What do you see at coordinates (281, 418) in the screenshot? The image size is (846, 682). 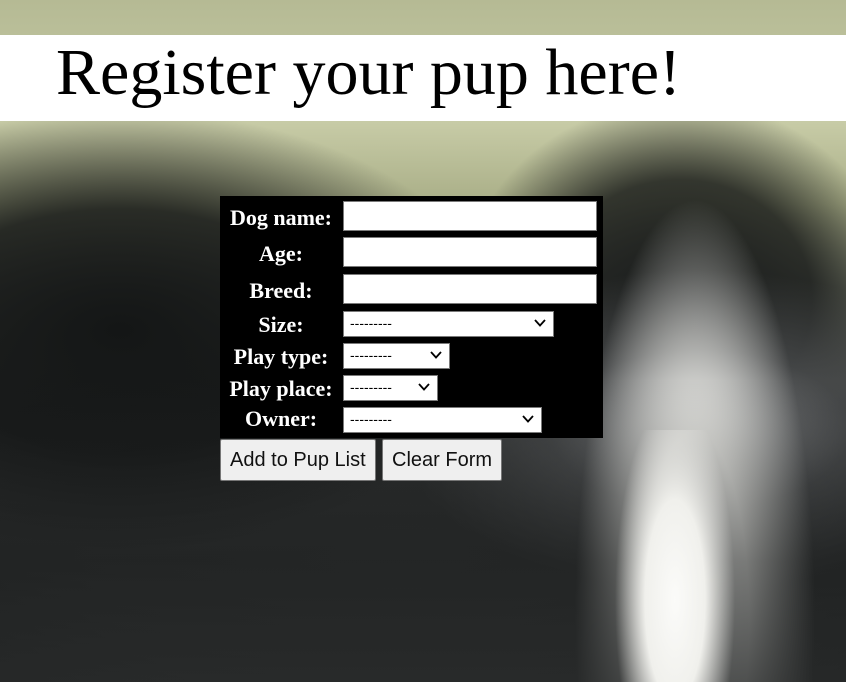 I see `owner-label: Owner:` at bounding box center [281, 418].